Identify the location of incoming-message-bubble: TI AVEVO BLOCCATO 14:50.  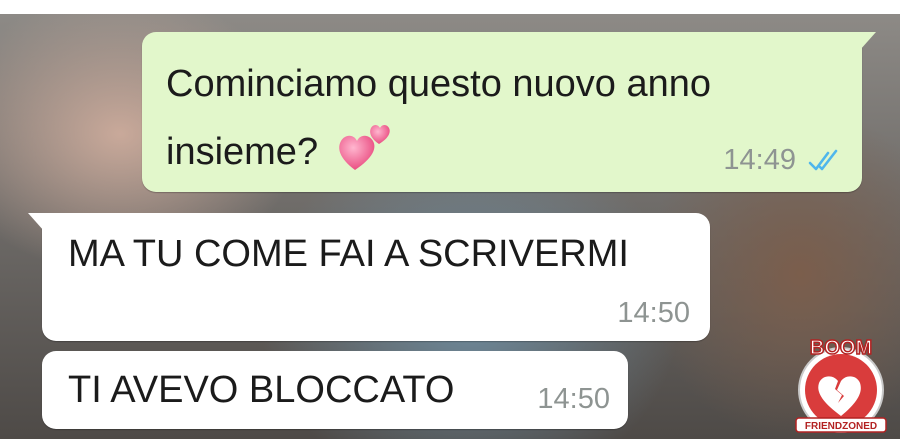
(335, 390).